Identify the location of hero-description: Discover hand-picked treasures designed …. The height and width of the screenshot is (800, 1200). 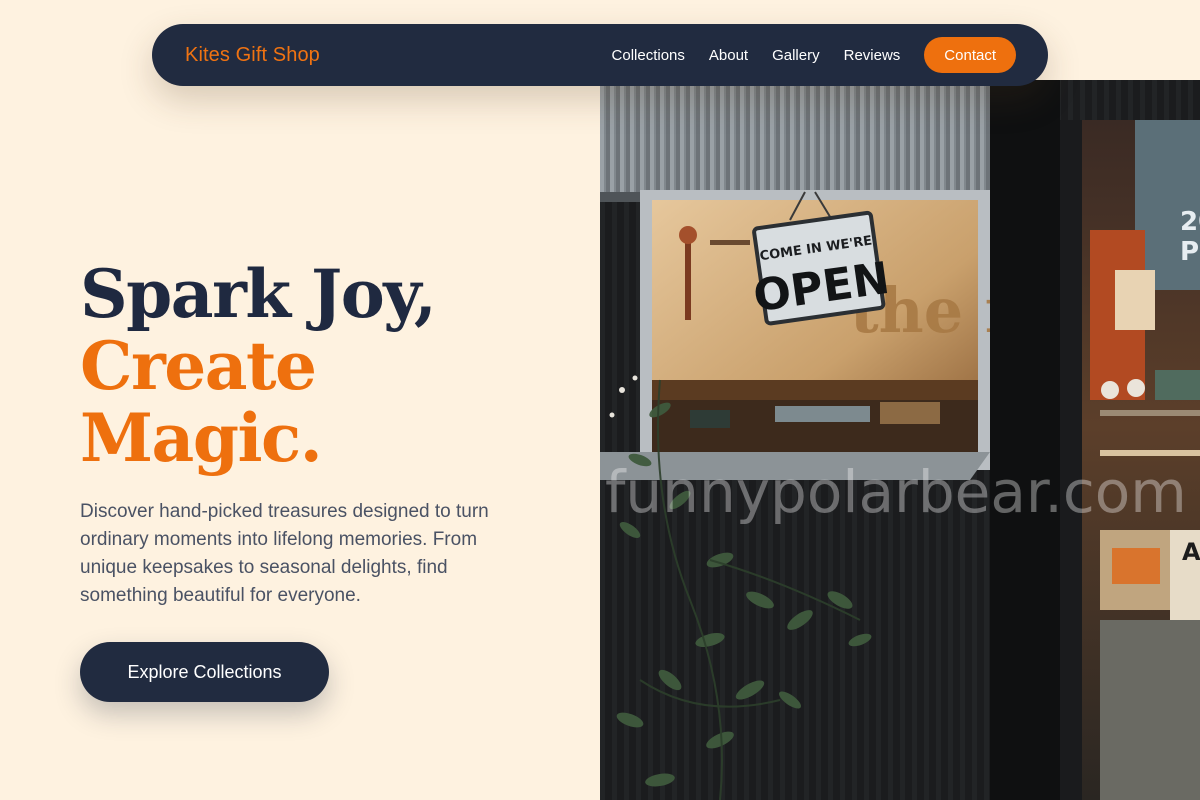
(284, 553).